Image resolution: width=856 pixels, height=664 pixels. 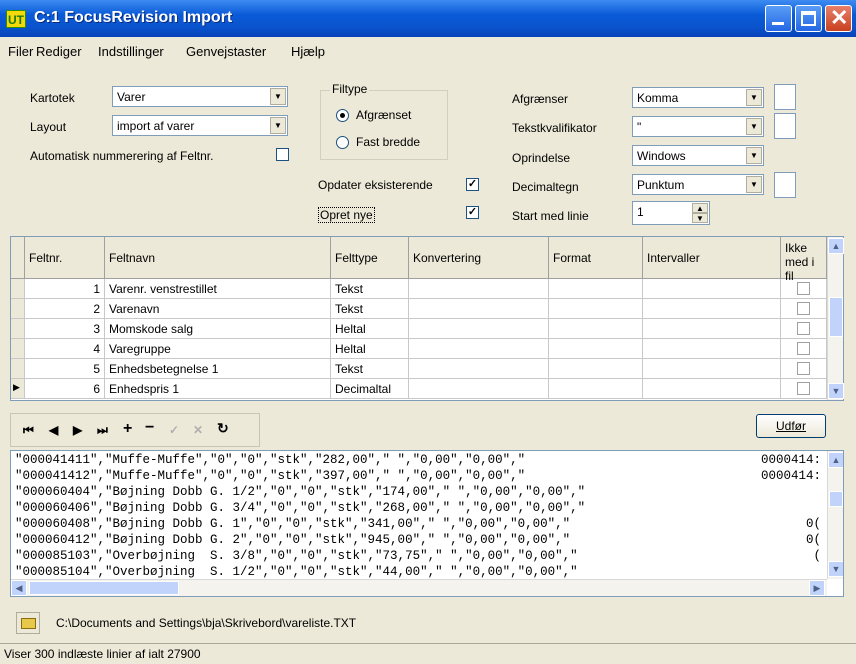 I want to click on opdater-checkbox: ✓, so click(x=472, y=184).